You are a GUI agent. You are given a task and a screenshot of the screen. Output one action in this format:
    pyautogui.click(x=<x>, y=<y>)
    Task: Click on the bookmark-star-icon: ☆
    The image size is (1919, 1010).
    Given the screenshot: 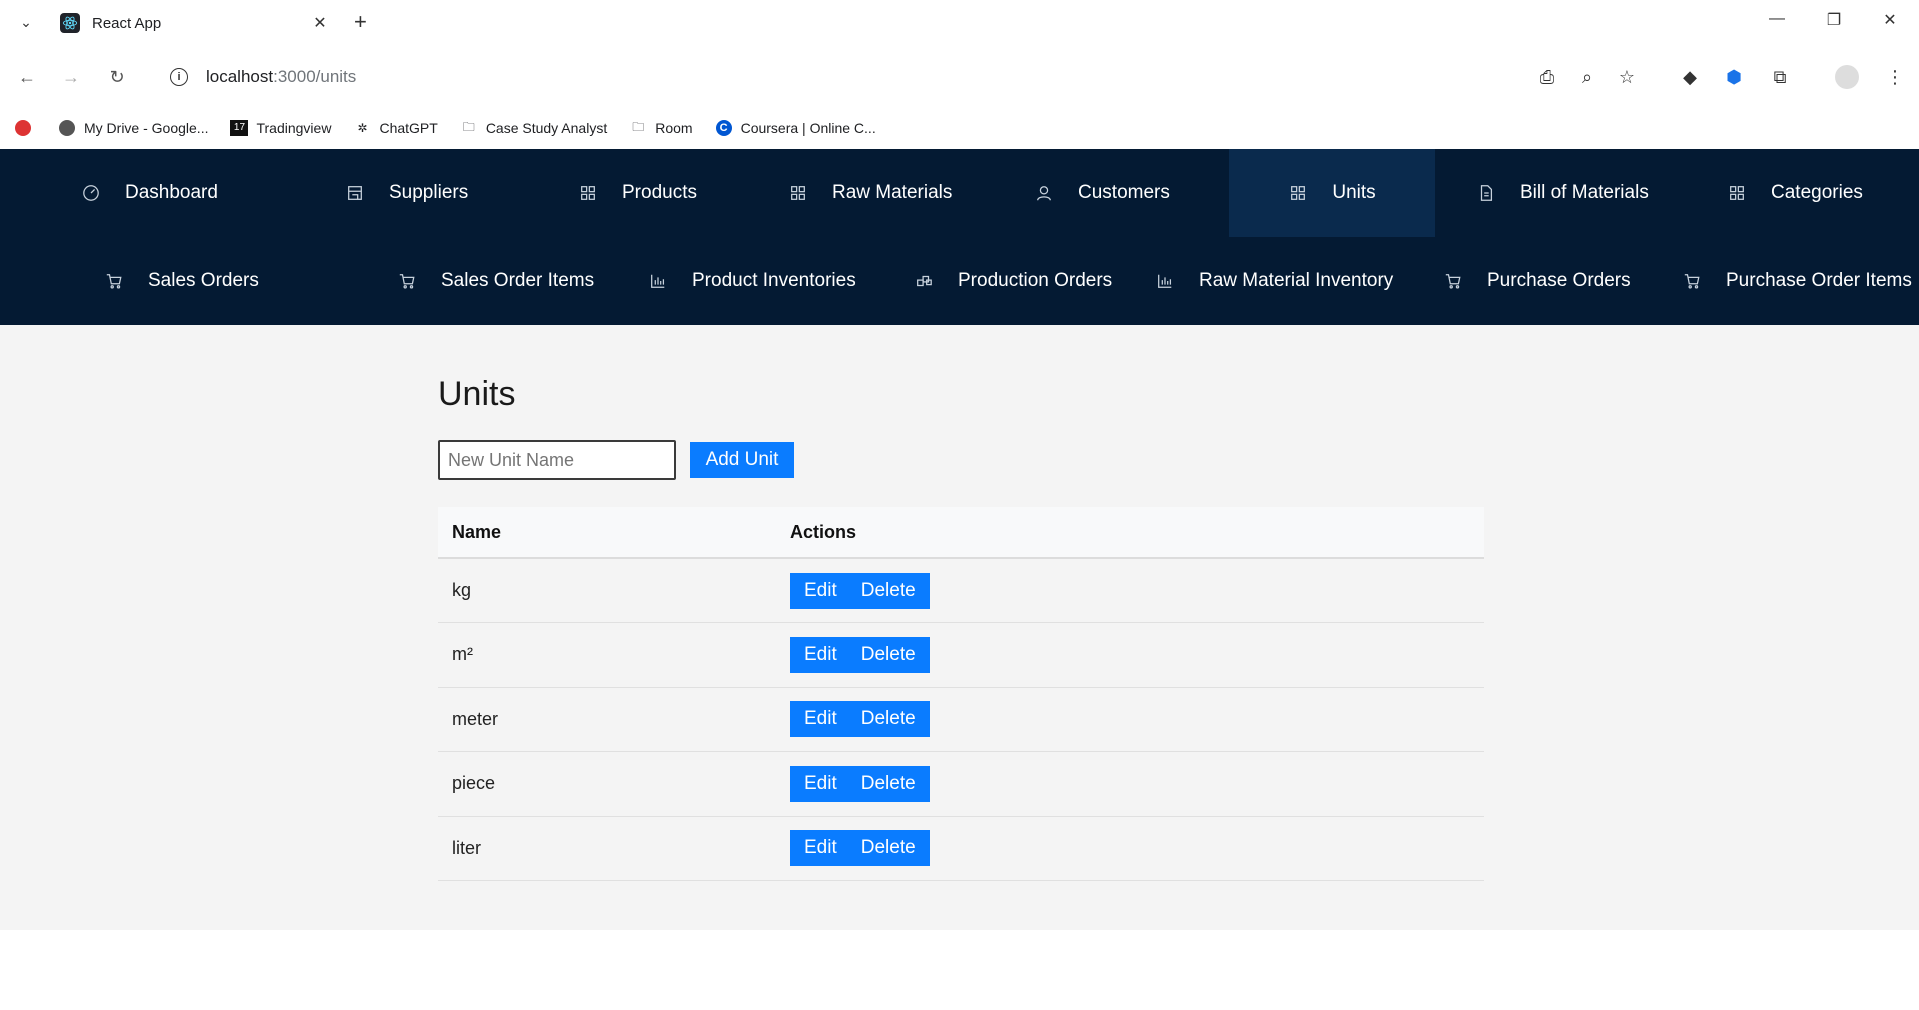 What is the action you would take?
    pyautogui.click(x=1627, y=77)
    